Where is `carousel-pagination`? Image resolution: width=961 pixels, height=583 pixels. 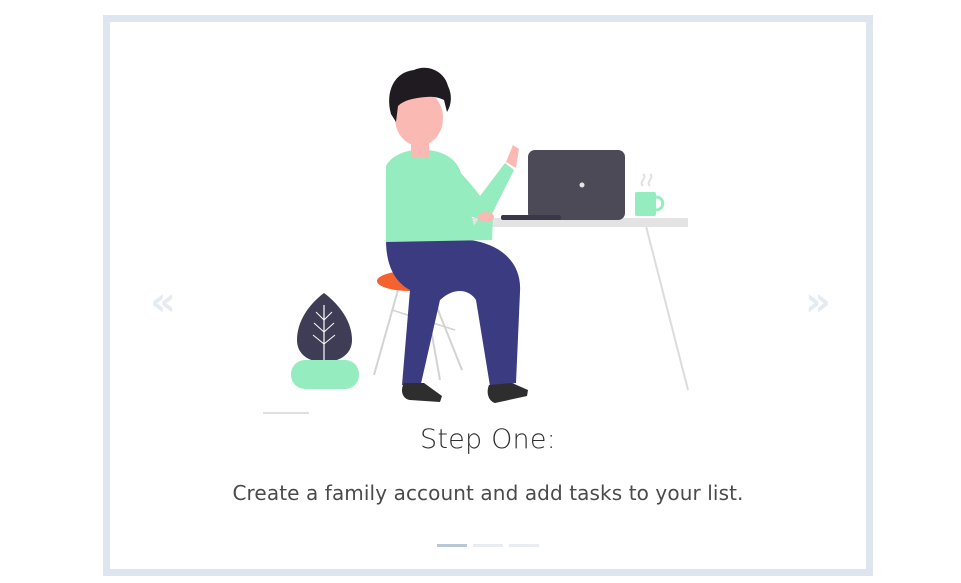
carousel-pagination is located at coordinates (488, 545).